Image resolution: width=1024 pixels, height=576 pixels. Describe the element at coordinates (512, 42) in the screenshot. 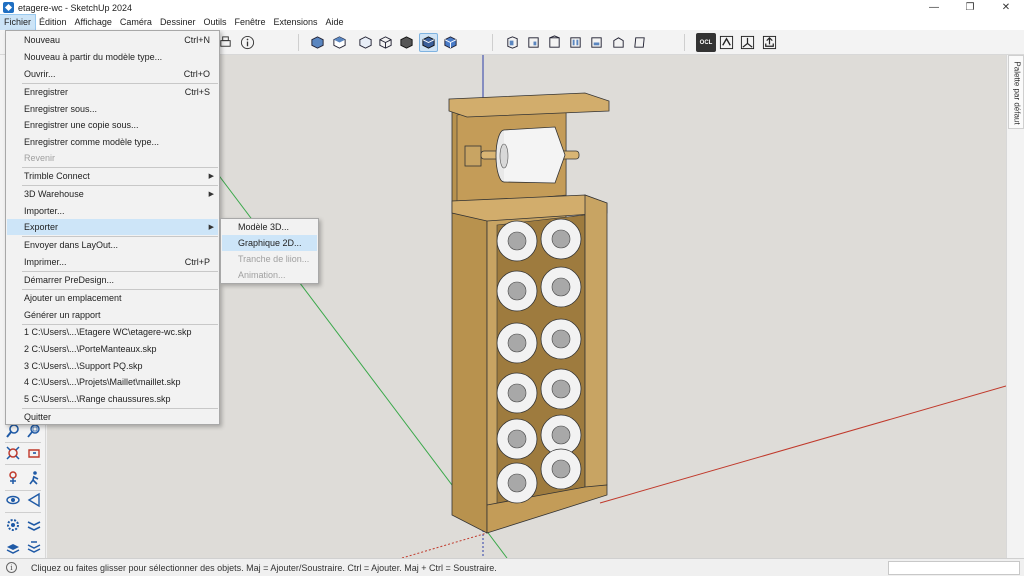

I see `front-view-icon` at that location.